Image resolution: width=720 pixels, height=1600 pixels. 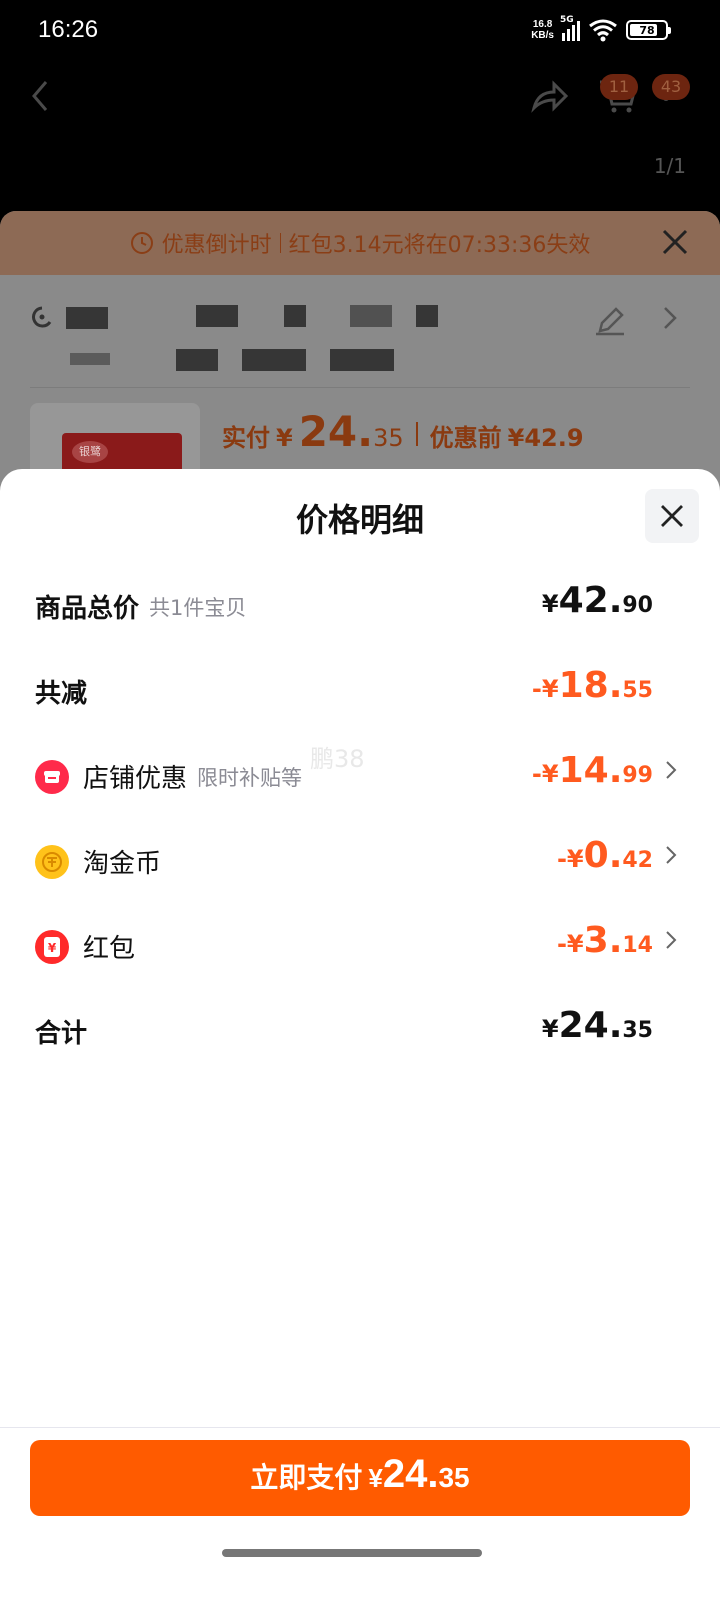 What do you see at coordinates (246, 438) in the screenshot?
I see `paid-label: 实付` at bounding box center [246, 438].